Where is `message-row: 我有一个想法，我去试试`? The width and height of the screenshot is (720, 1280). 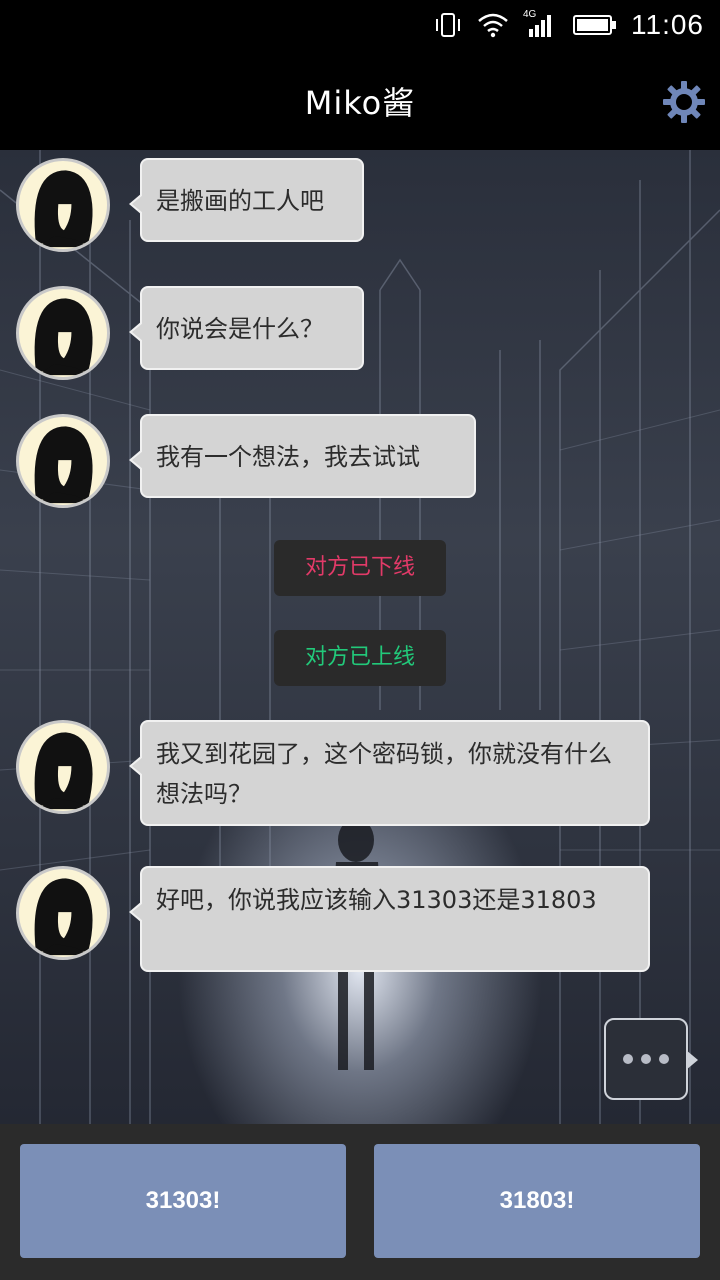
message-row: 我有一个想法，我去试试 is located at coordinates (246, 461).